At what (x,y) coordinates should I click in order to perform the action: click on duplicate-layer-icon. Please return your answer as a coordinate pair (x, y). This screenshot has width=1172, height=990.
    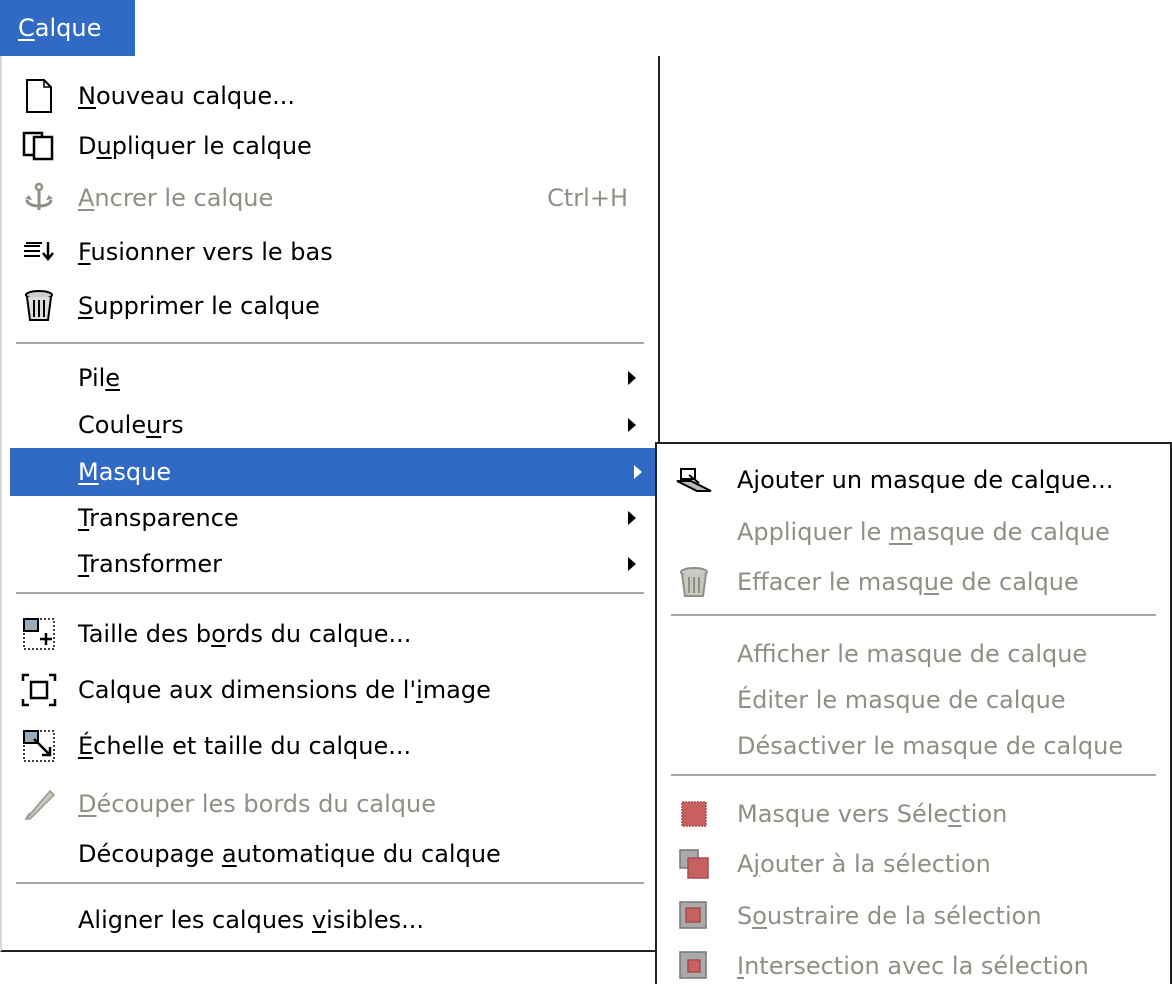
    Looking at the image, I should click on (39, 146).